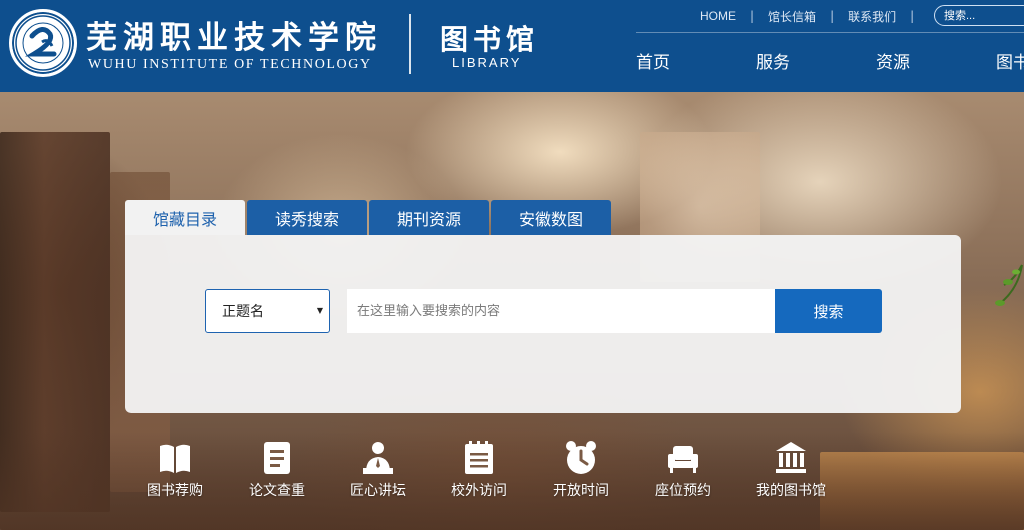  I want to click on nav-library: 图书, so click(1010, 60).